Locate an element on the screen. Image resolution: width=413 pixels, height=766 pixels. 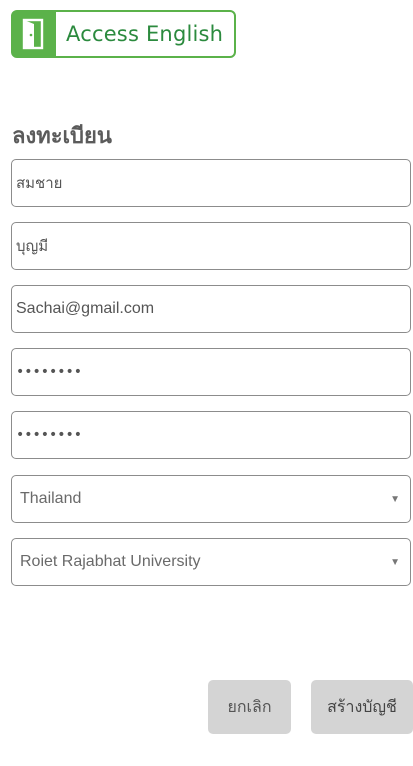
university-select-value: Roiet Rajabhat University is located at coordinates (110, 561).